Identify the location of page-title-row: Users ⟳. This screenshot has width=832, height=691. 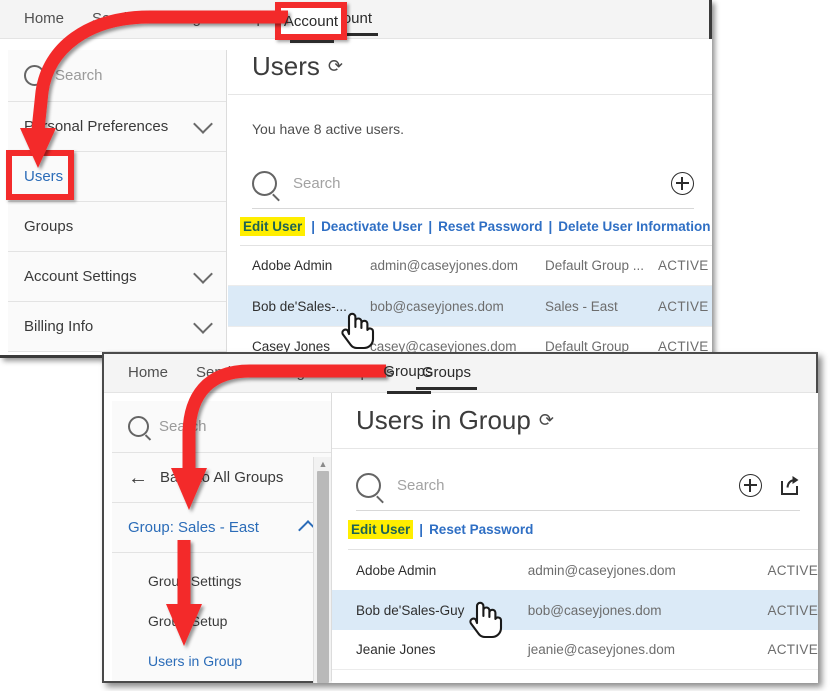
(482, 66).